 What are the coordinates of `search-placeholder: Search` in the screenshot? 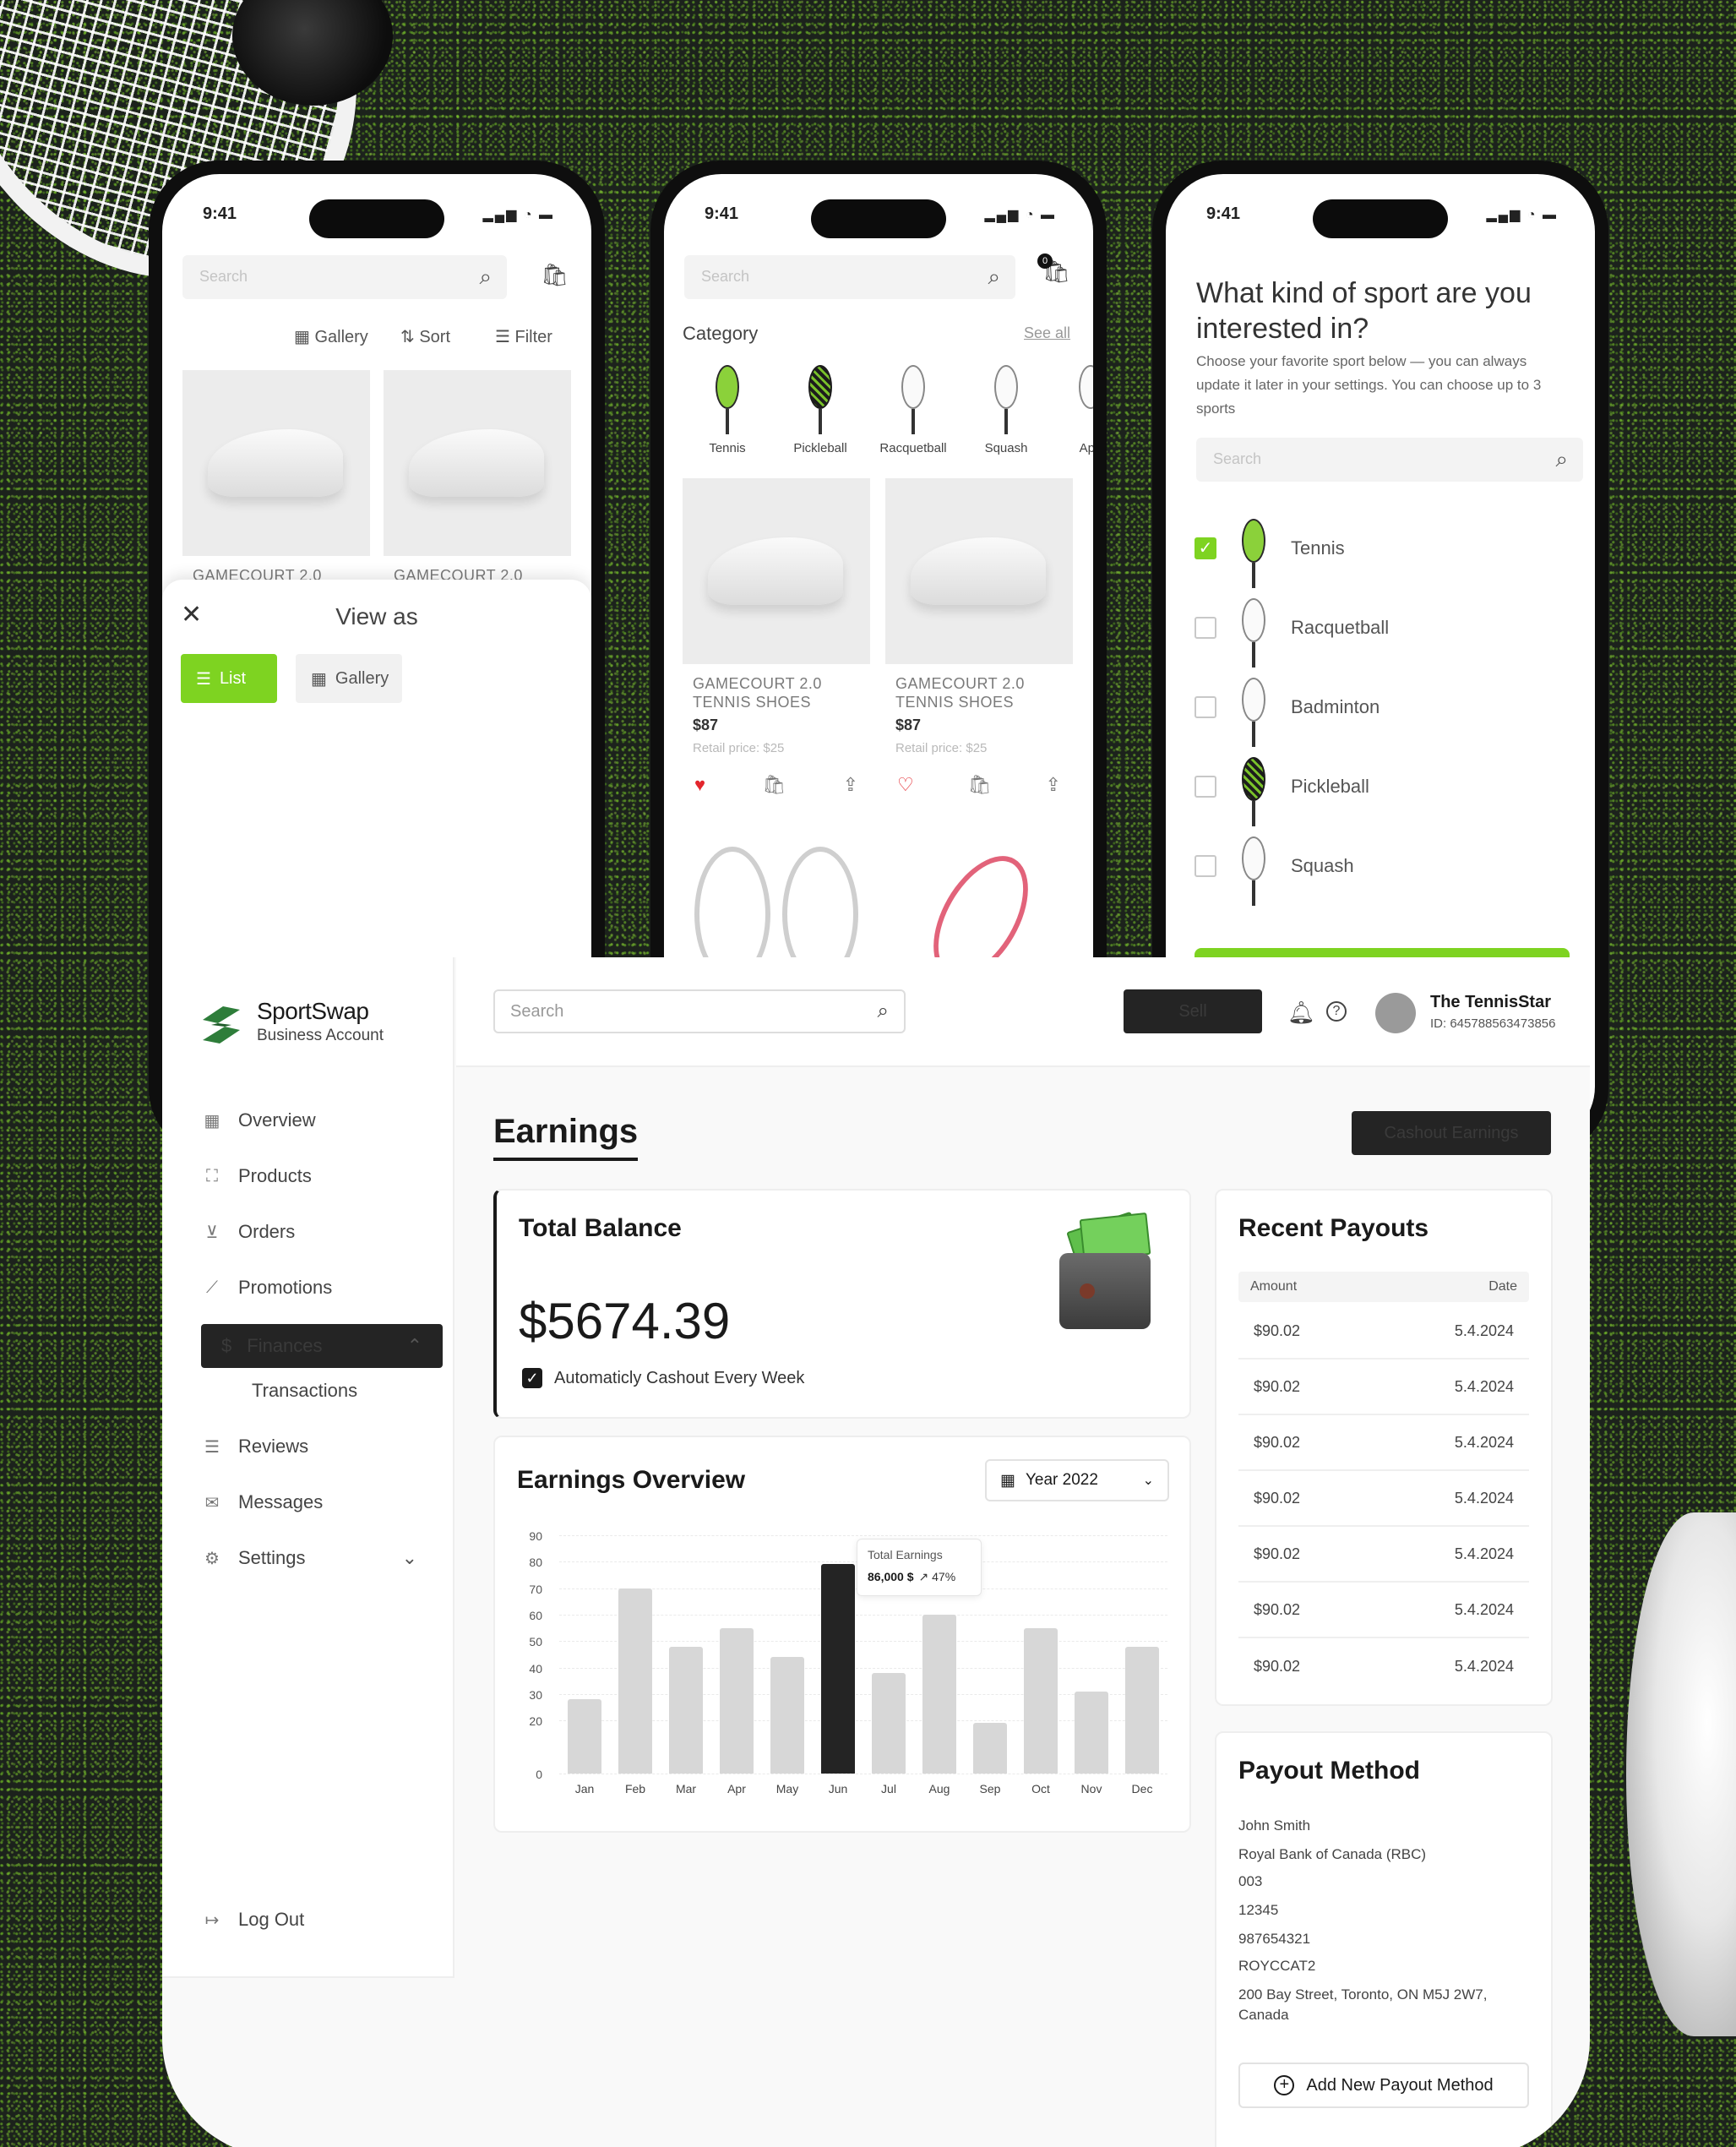 It's located at (726, 276).